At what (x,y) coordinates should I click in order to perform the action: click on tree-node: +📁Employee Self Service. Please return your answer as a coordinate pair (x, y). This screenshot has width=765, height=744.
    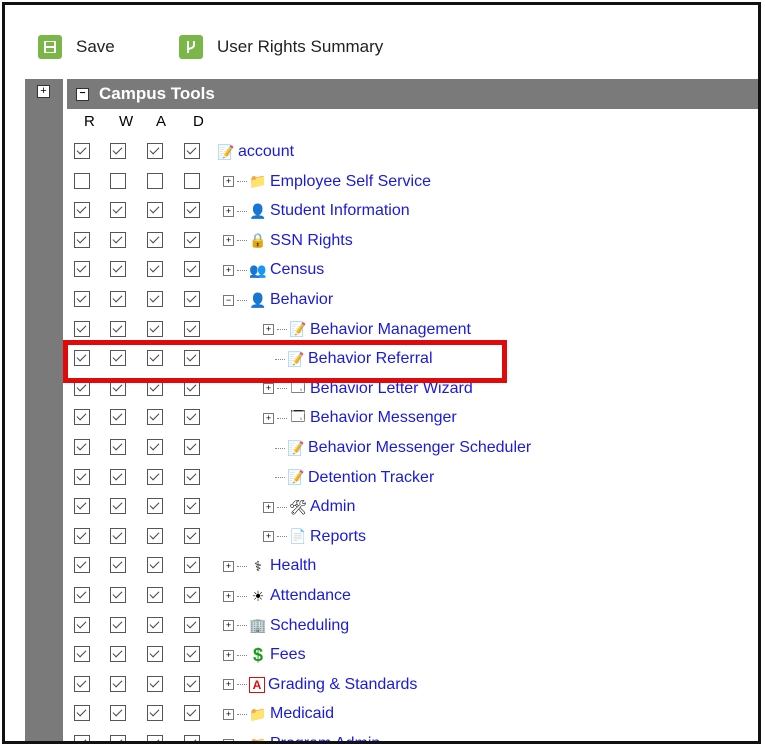
    Looking at the image, I should click on (327, 182).